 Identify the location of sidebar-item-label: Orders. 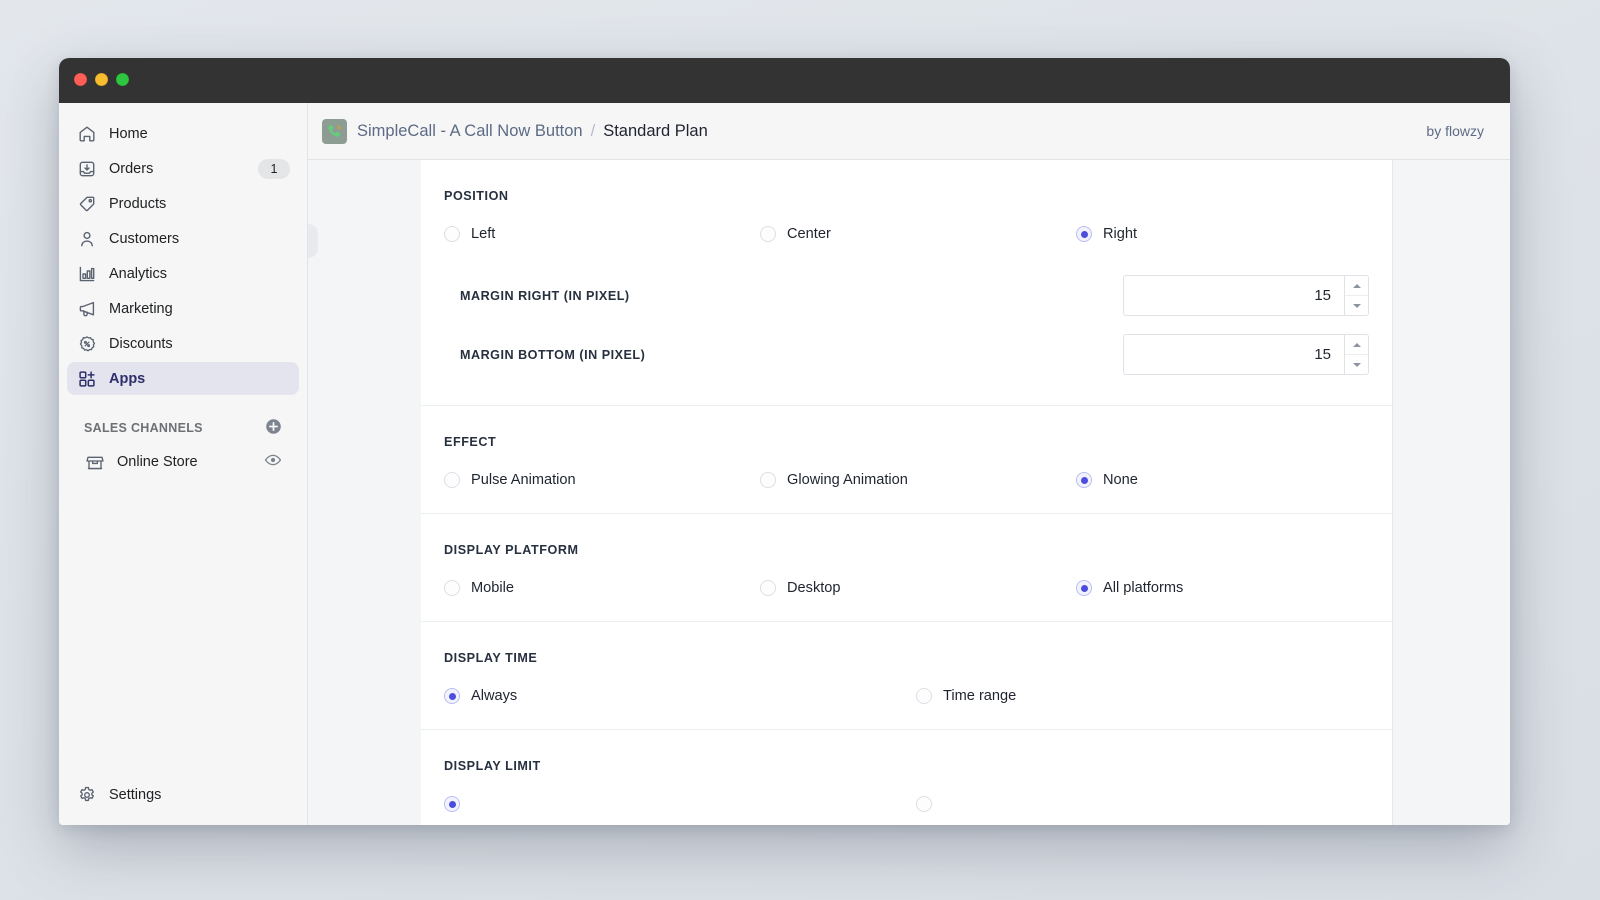
(131, 168).